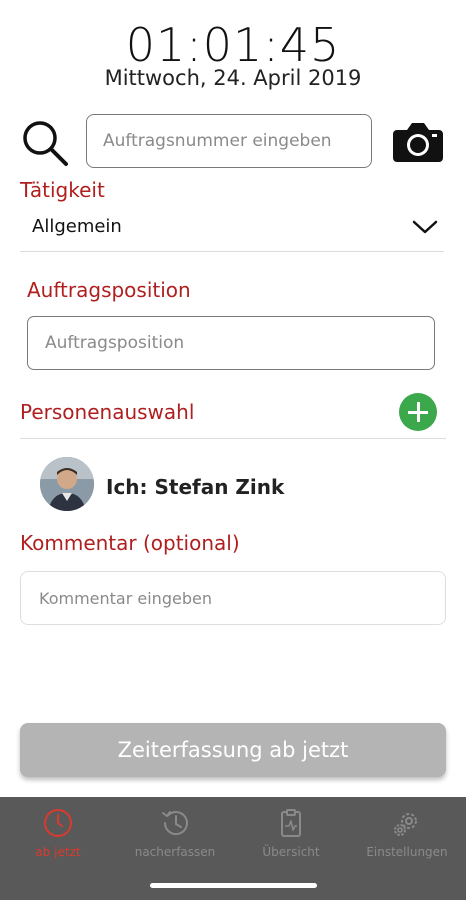  Describe the element at coordinates (405, 824) in the screenshot. I see `gear-icon` at that location.